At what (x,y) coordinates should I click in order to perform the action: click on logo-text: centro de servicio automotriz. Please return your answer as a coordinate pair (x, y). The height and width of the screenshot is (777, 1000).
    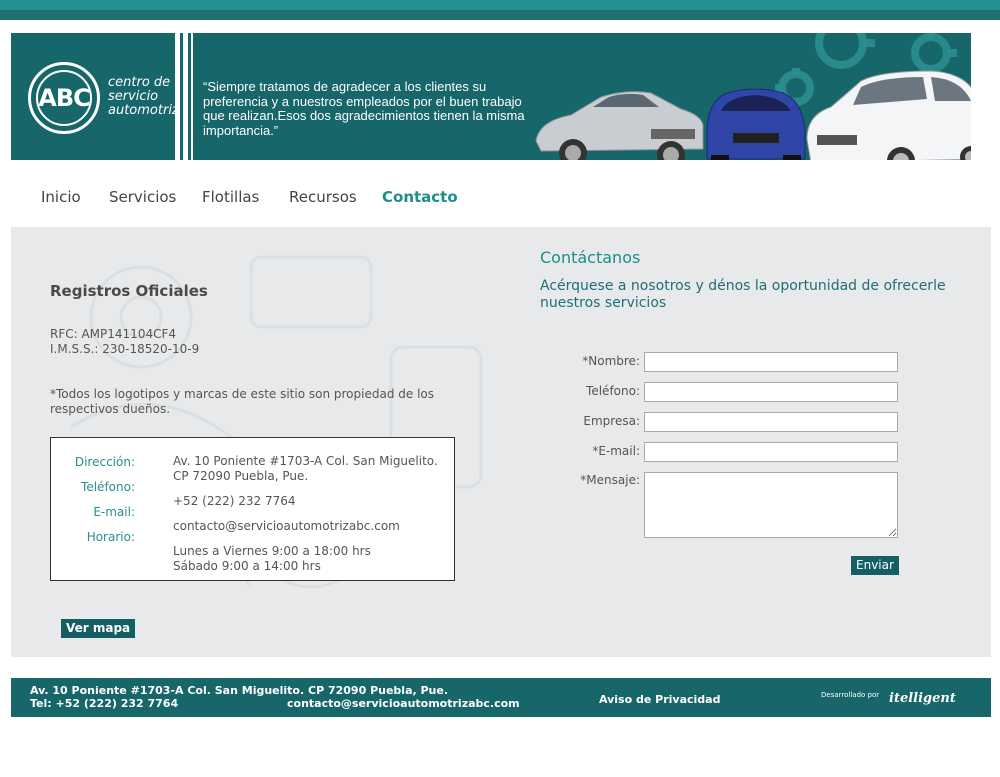
    Looking at the image, I should click on (143, 97).